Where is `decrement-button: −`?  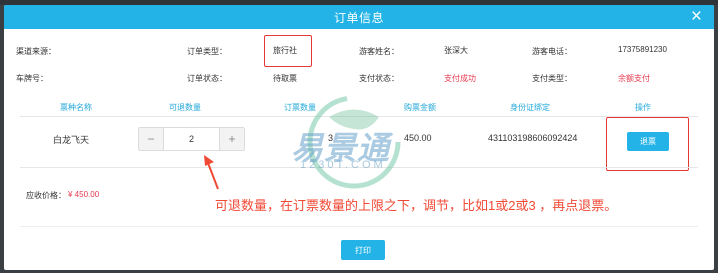 decrement-button: − is located at coordinates (151, 139).